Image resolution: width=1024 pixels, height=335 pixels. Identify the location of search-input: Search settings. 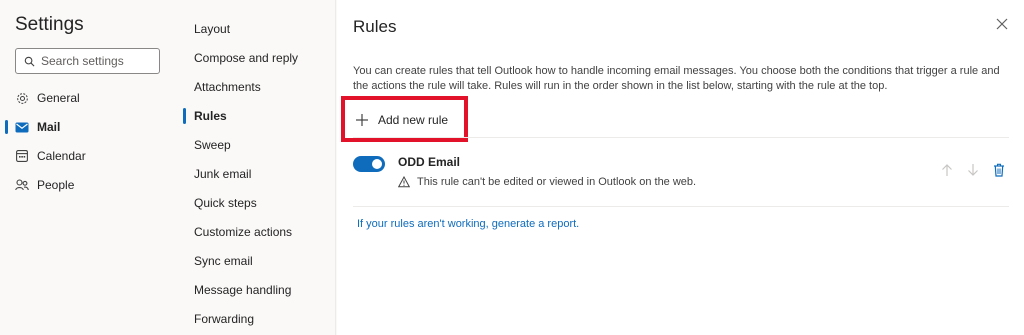
(87, 61).